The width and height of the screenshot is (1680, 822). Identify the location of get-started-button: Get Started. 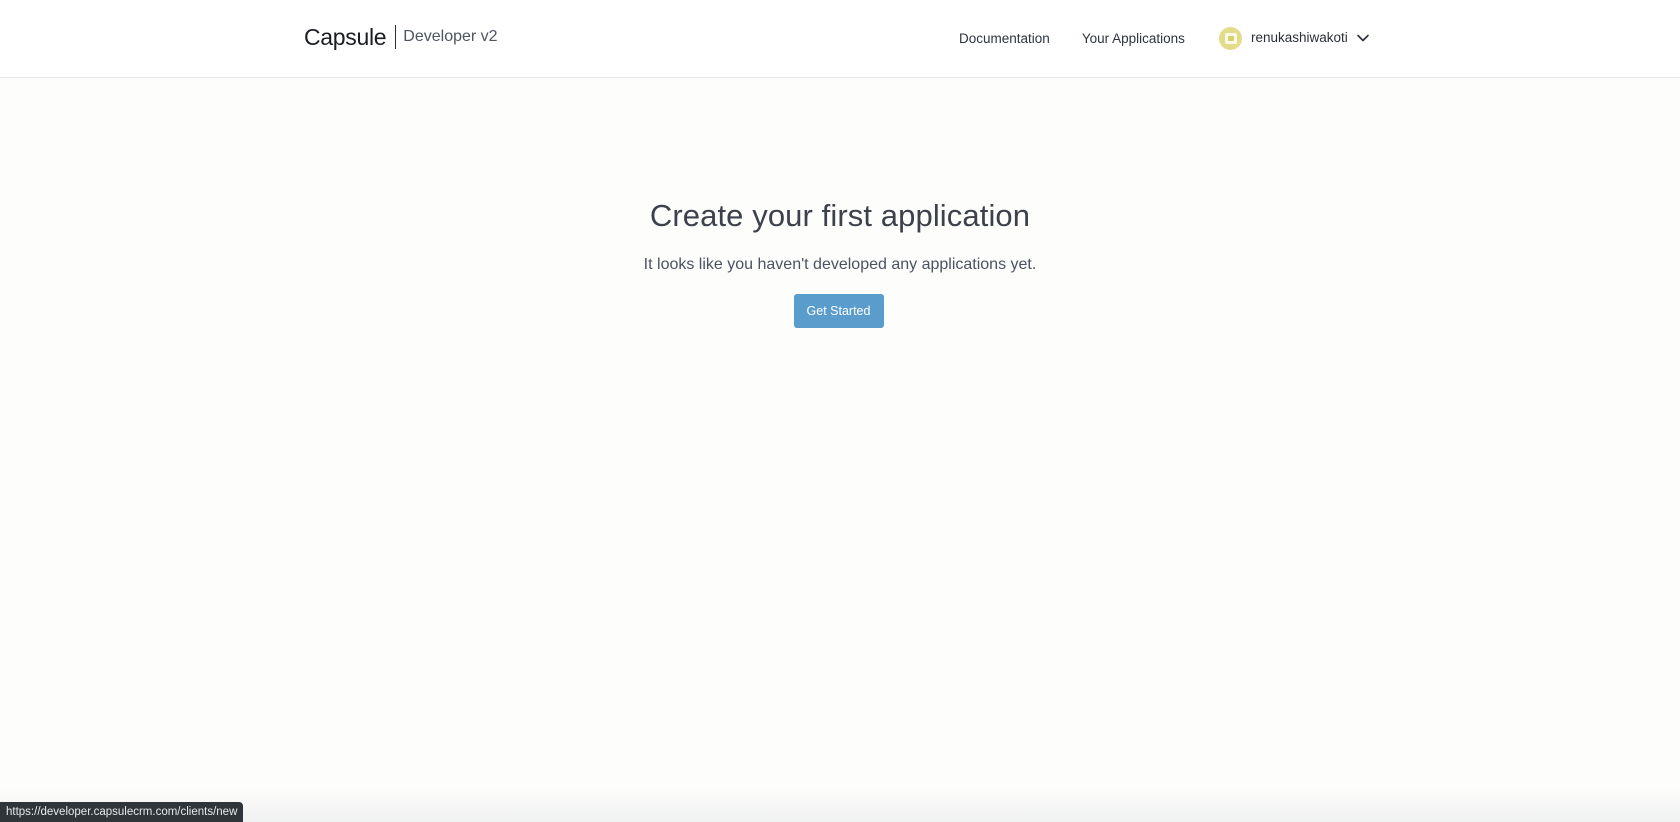
(838, 311).